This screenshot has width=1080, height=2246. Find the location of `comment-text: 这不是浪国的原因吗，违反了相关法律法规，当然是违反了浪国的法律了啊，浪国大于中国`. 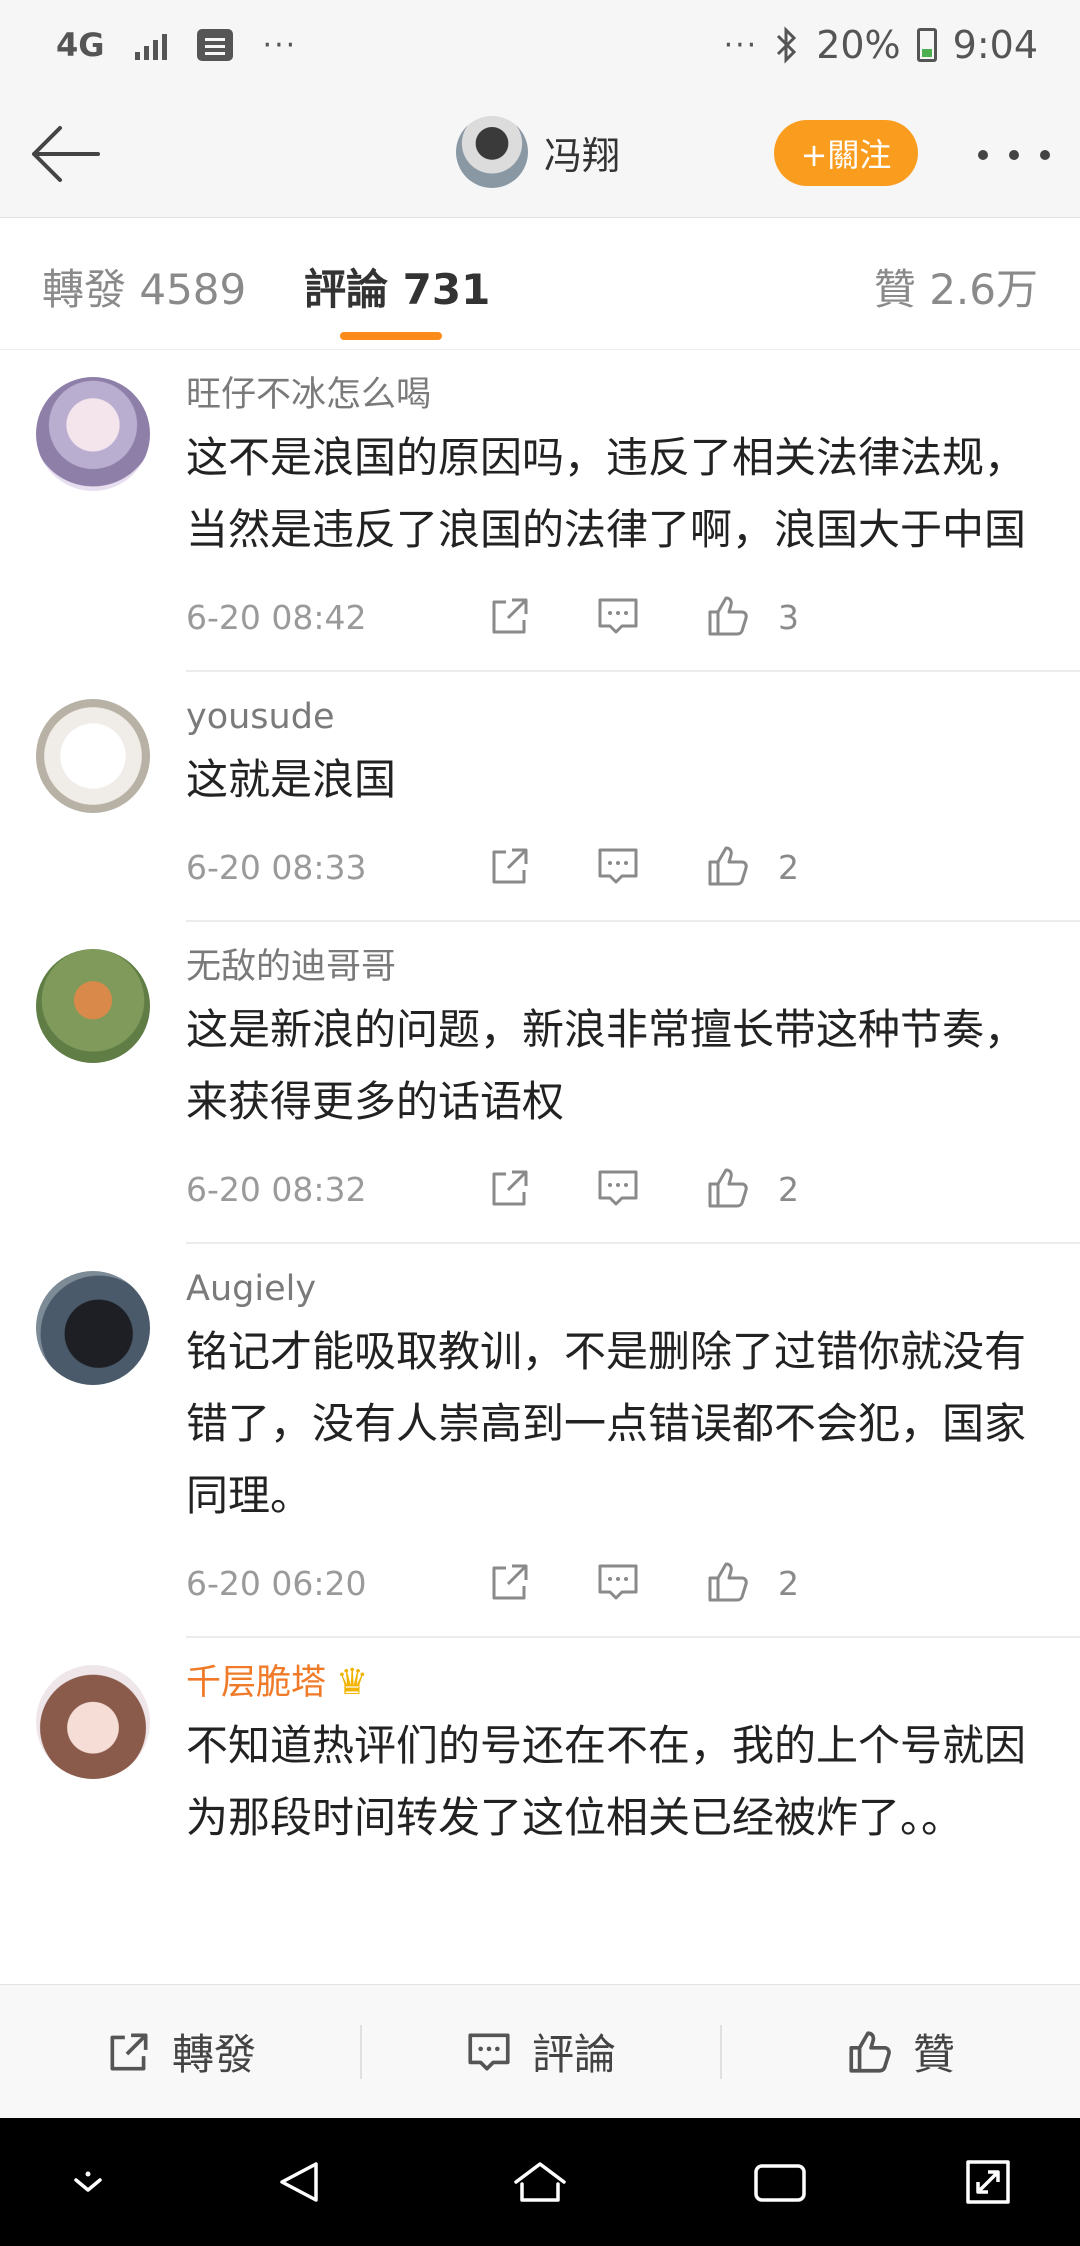

comment-text: 这不是浪国的原因吗，违反了相关法律法规，当然是违反了浪国的法律了啊，浪国大于中国 is located at coordinates (606, 493).